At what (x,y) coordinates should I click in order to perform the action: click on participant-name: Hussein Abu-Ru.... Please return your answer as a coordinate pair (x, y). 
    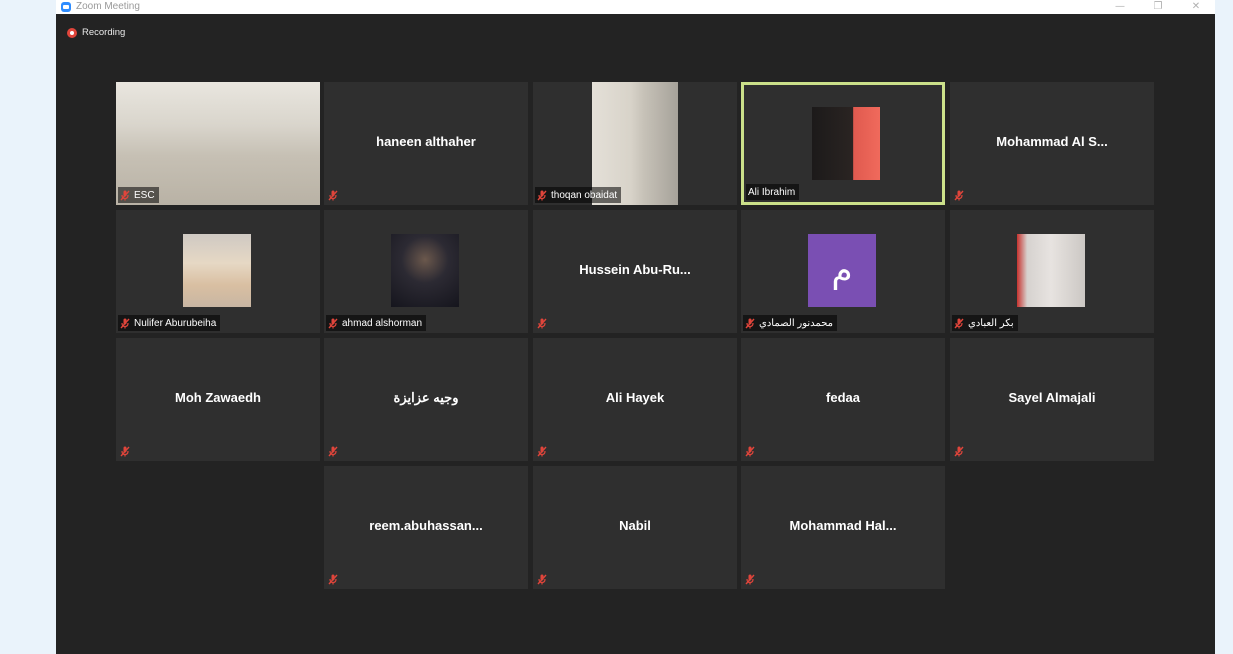
    Looking at the image, I should click on (635, 269).